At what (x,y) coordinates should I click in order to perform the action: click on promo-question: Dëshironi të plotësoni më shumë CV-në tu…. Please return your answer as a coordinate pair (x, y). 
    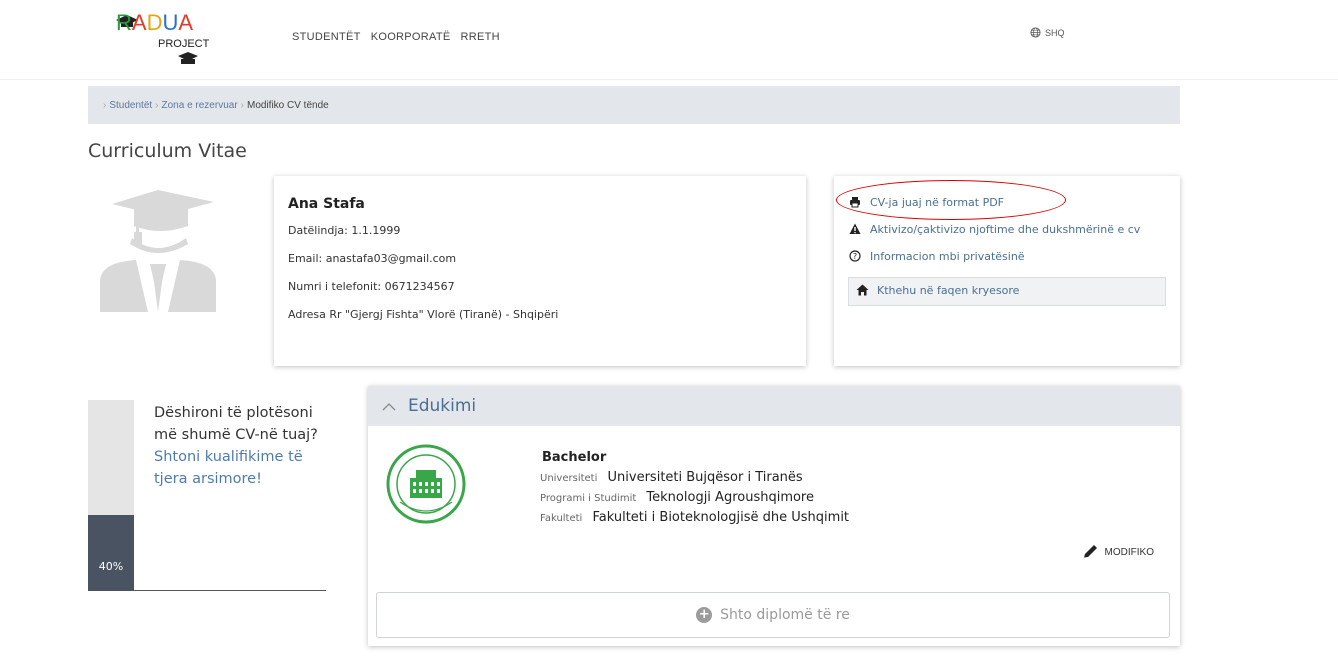
    Looking at the image, I should click on (236, 424).